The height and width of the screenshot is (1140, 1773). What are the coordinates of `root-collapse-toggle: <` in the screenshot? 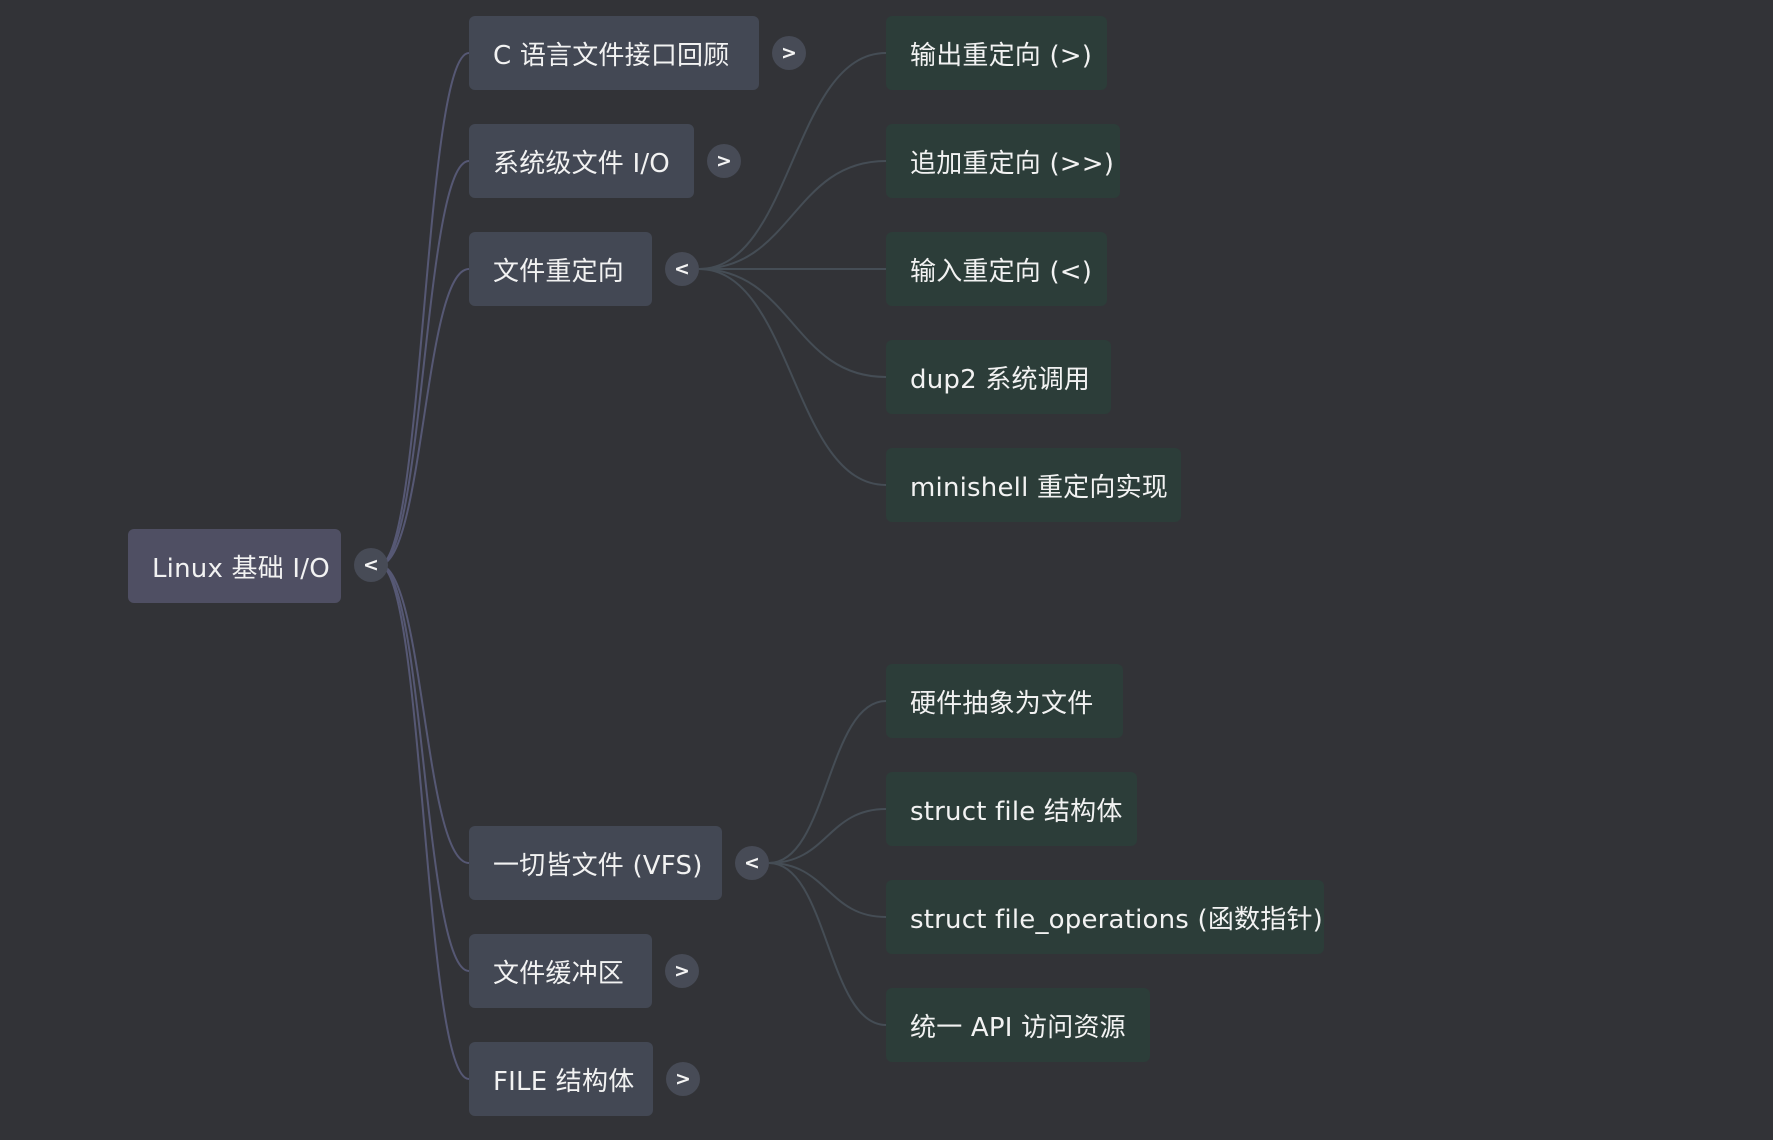 It's located at (371, 565).